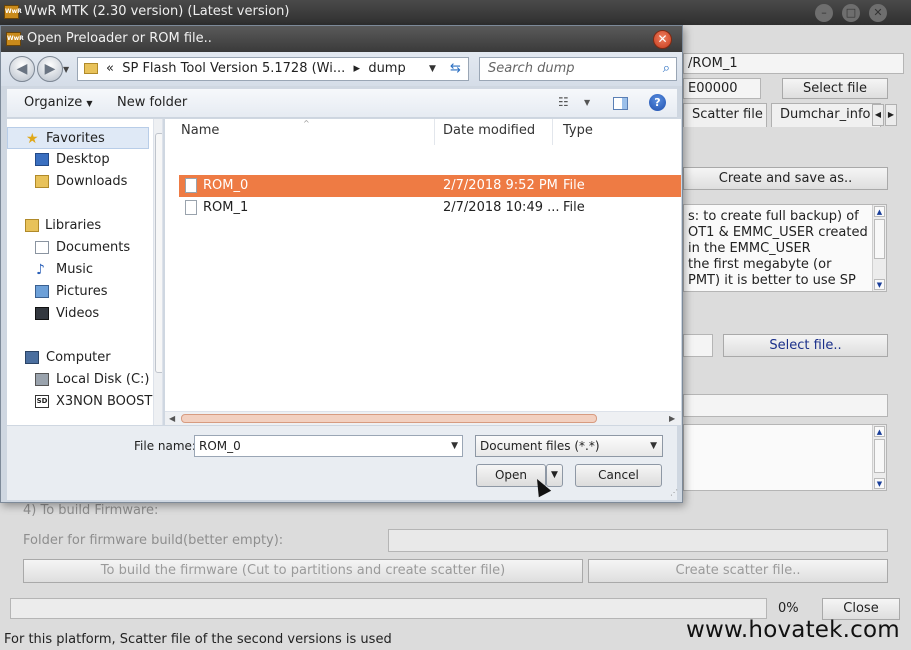 The width and height of the screenshot is (911, 650). I want to click on watermark-text: www.hovatek.com, so click(793, 630).